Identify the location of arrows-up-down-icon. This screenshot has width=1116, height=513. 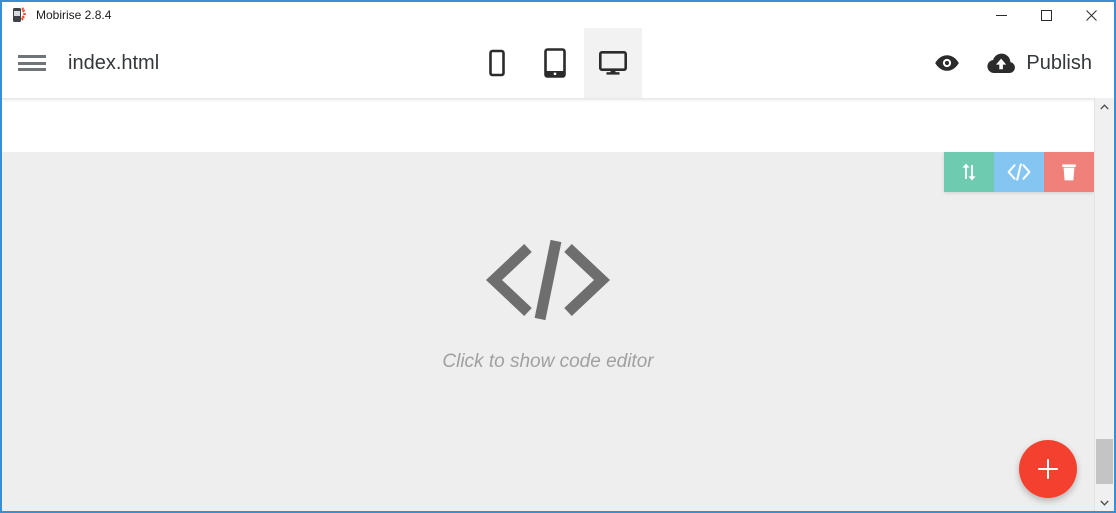
(969, 172).